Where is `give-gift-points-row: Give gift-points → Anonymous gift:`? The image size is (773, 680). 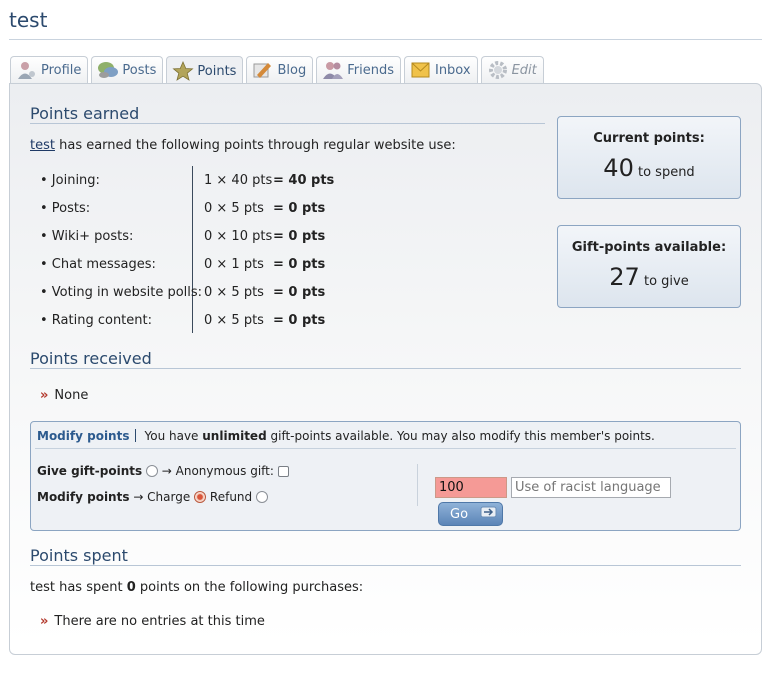
give-gift-points-row: Give gift-points → Anonymous gift: is located at coordinates (163, 471).